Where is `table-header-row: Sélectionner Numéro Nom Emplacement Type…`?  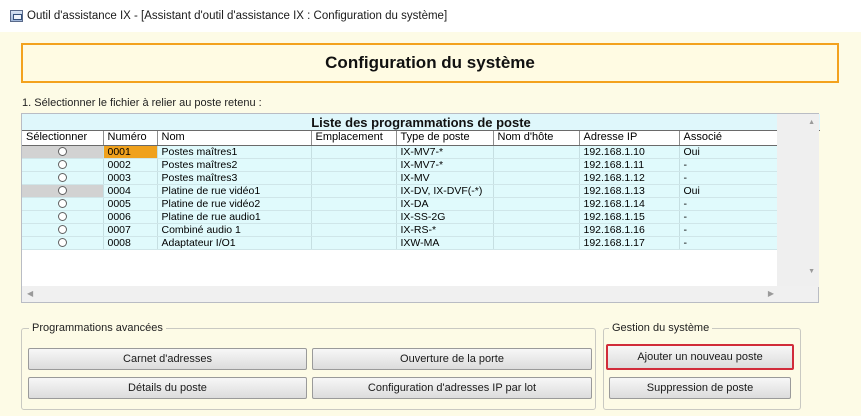
table-header-row: Sélectionner Numéro Nom Emplacement Type… is located at coordinates (400, 138).